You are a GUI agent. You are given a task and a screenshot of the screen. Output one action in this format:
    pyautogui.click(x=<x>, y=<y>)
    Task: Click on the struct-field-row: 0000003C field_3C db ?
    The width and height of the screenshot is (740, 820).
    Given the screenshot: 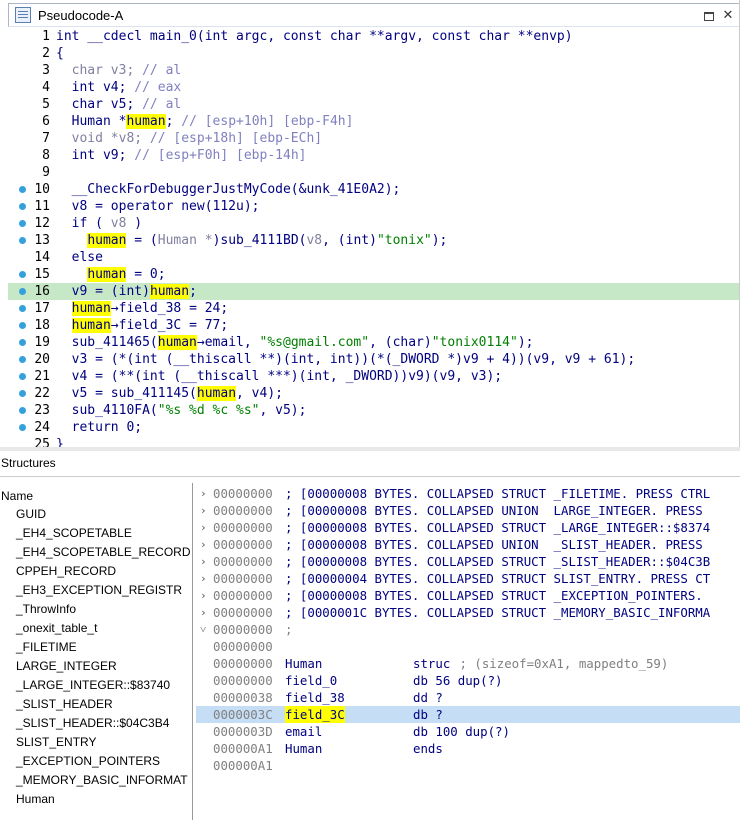 What is the action you would take?
    pyautogui.click(x=468, y=714)
    